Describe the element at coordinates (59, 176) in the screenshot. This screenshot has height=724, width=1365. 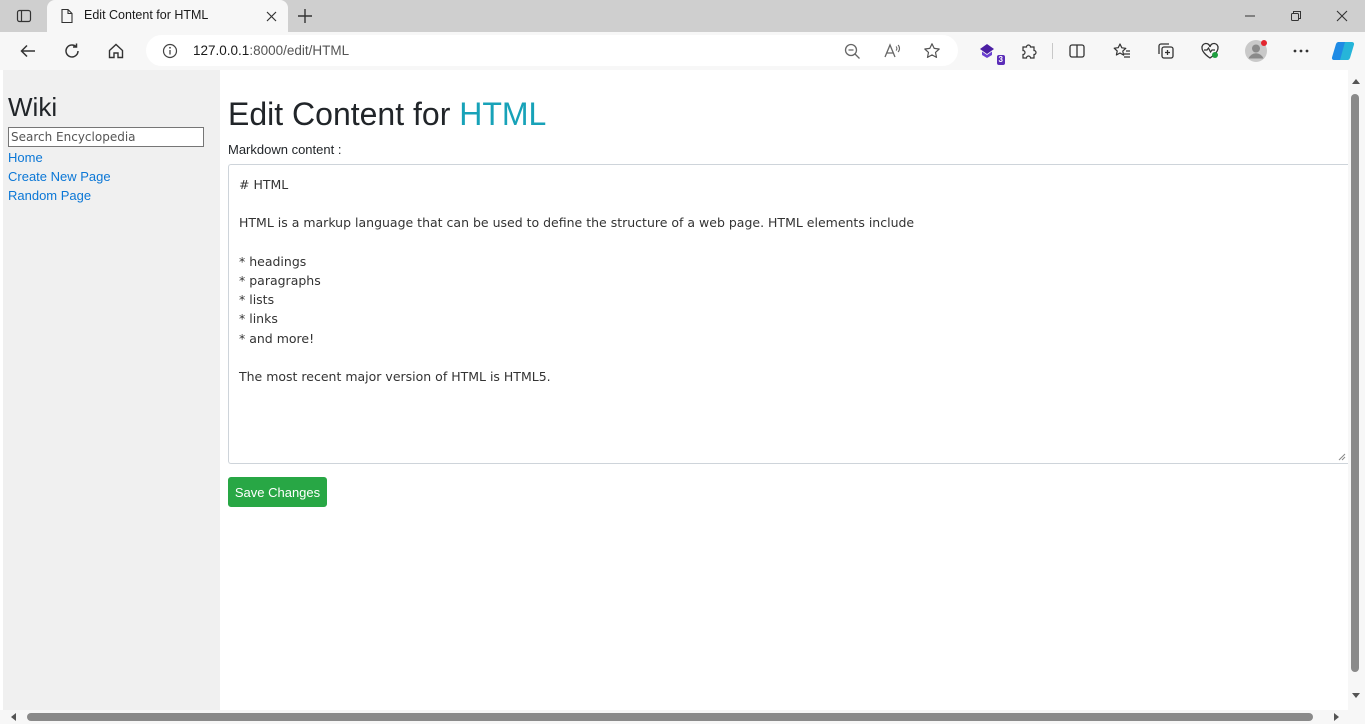
I see `nav-link-create-new-page: Create New Page` at that location.